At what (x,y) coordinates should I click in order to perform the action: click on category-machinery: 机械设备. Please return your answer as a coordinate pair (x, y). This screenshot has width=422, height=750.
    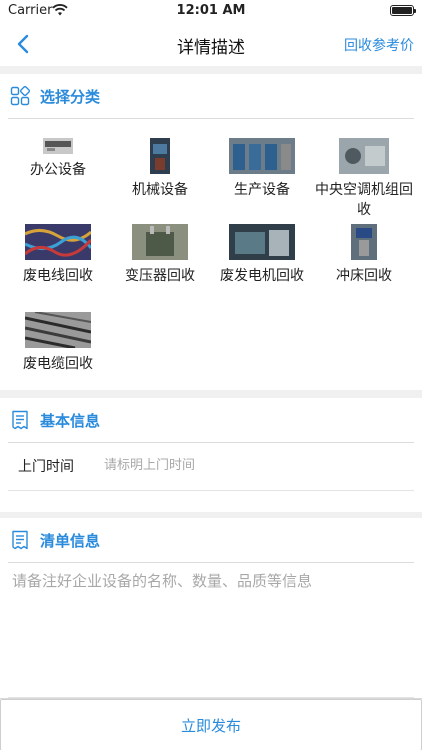
    Looking at the image, I should click on (160, 169).